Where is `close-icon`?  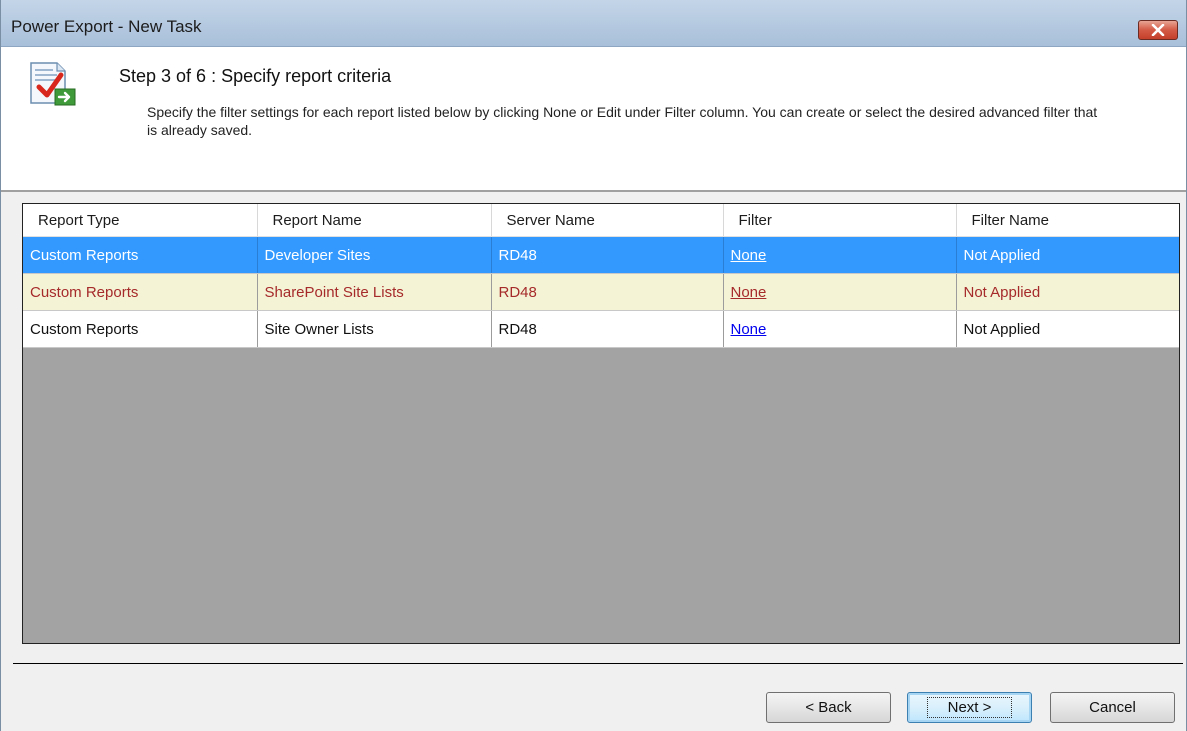
close-icon is located at coordinates (1158, 30).